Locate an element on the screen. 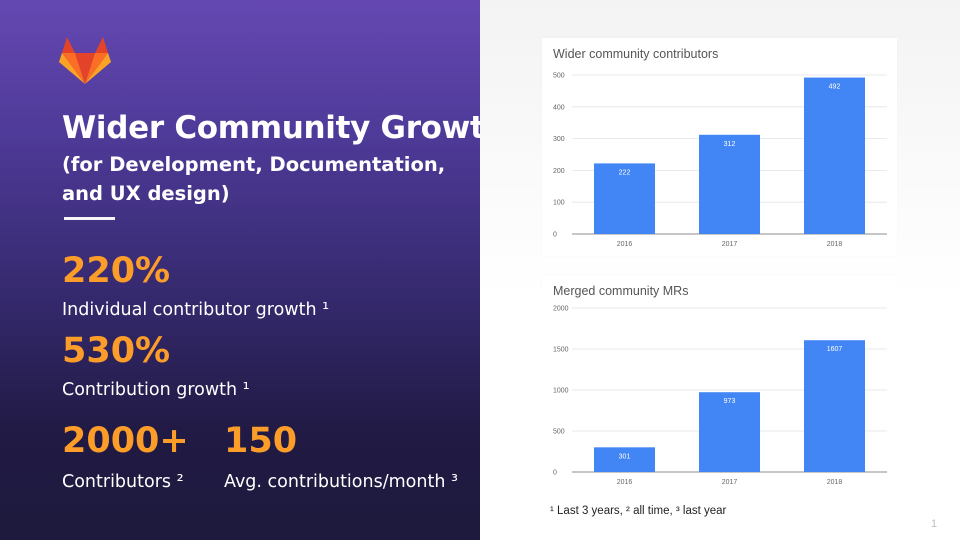 The height and width of the screenshot is (540, 960). bar-data-label: 1607 is located at coordinates (835, 349).